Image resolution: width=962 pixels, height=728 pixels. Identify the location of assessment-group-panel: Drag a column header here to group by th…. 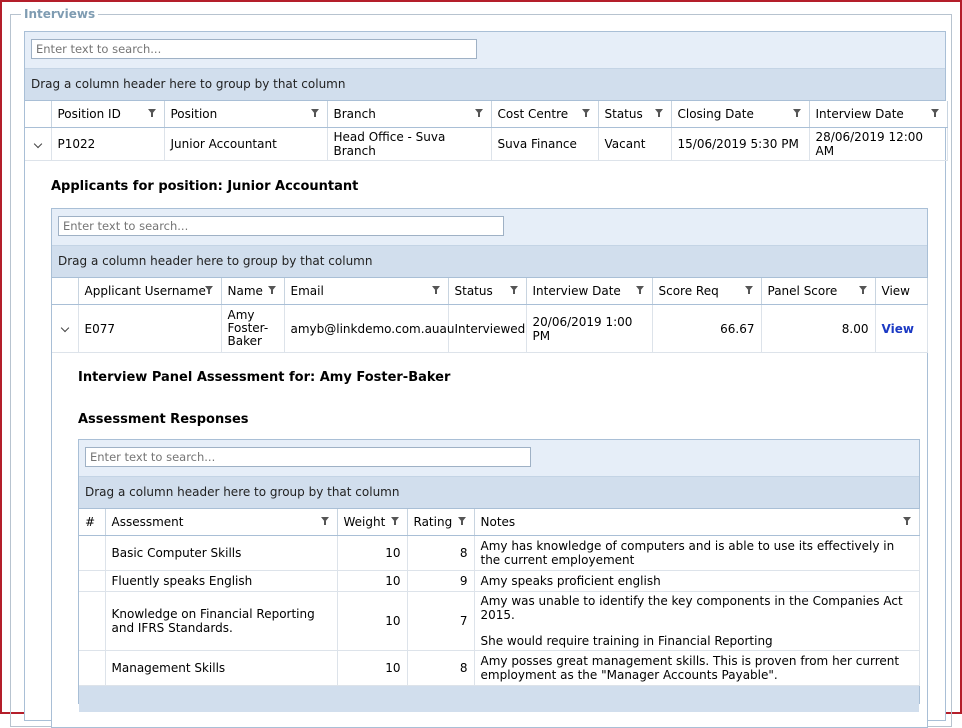
(499, 493).